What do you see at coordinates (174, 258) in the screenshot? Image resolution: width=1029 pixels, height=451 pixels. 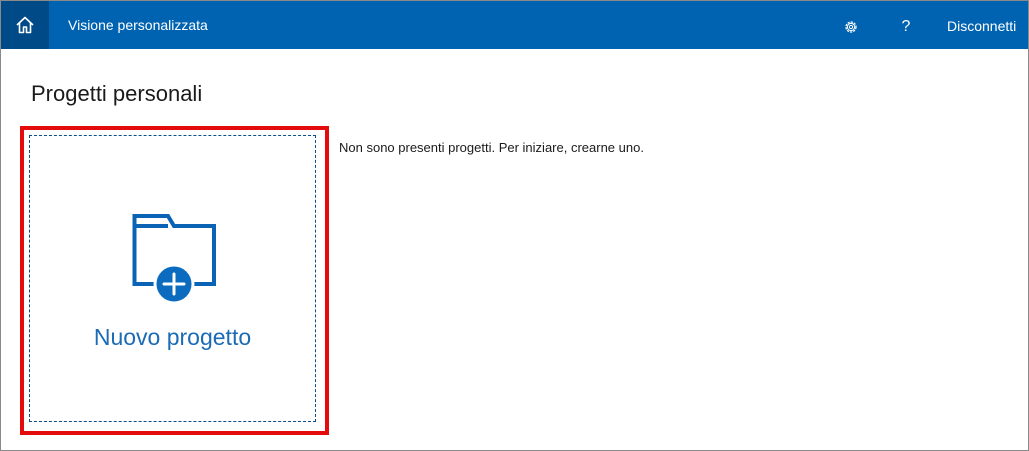 I see `folder-add-icon` at bounding box center [174, 258].